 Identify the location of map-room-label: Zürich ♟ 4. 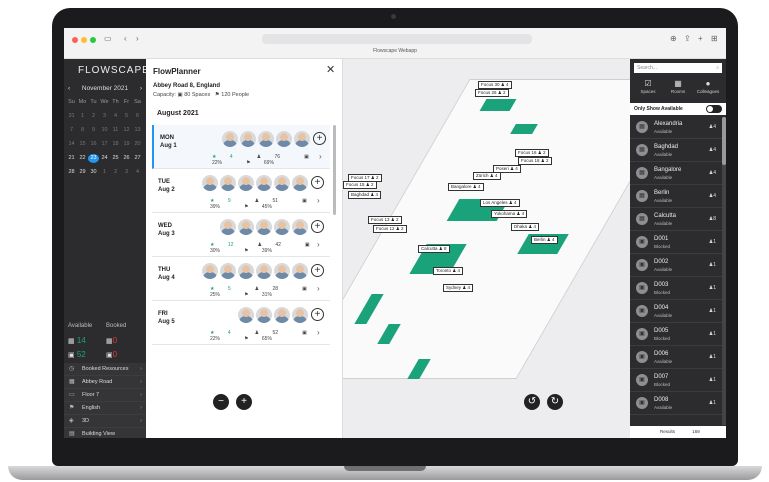
(487, 176).